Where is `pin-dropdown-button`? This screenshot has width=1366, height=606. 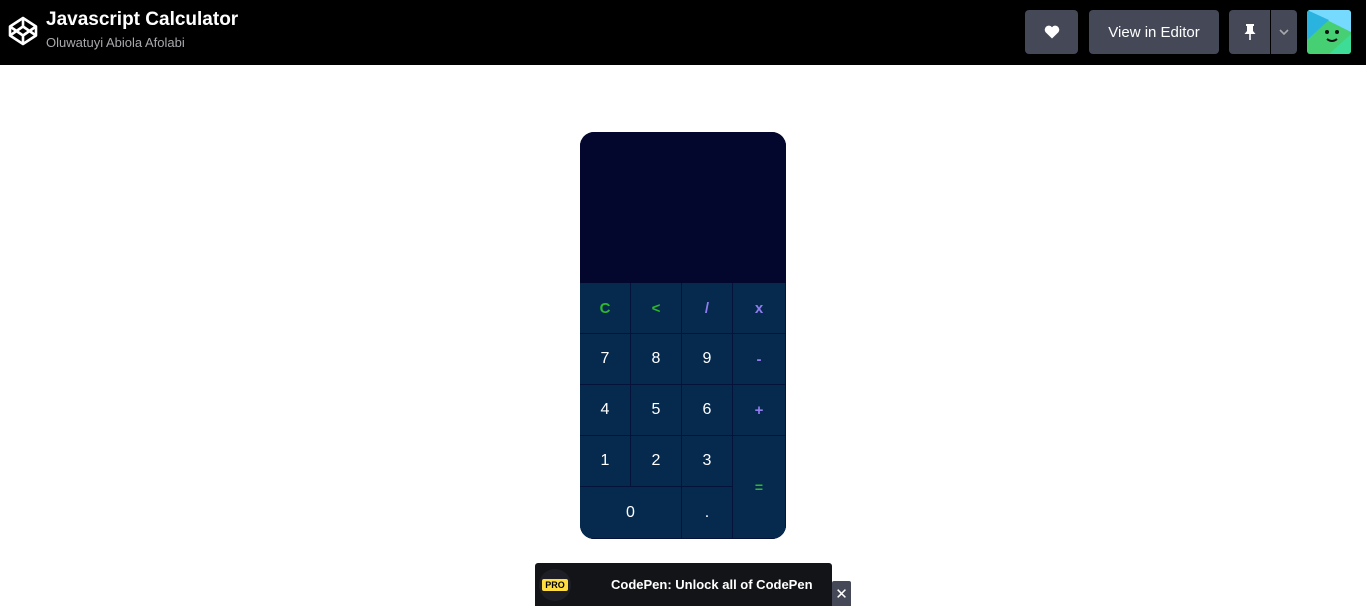
pin-dropdown-button is located at coordinates (1284, 32).